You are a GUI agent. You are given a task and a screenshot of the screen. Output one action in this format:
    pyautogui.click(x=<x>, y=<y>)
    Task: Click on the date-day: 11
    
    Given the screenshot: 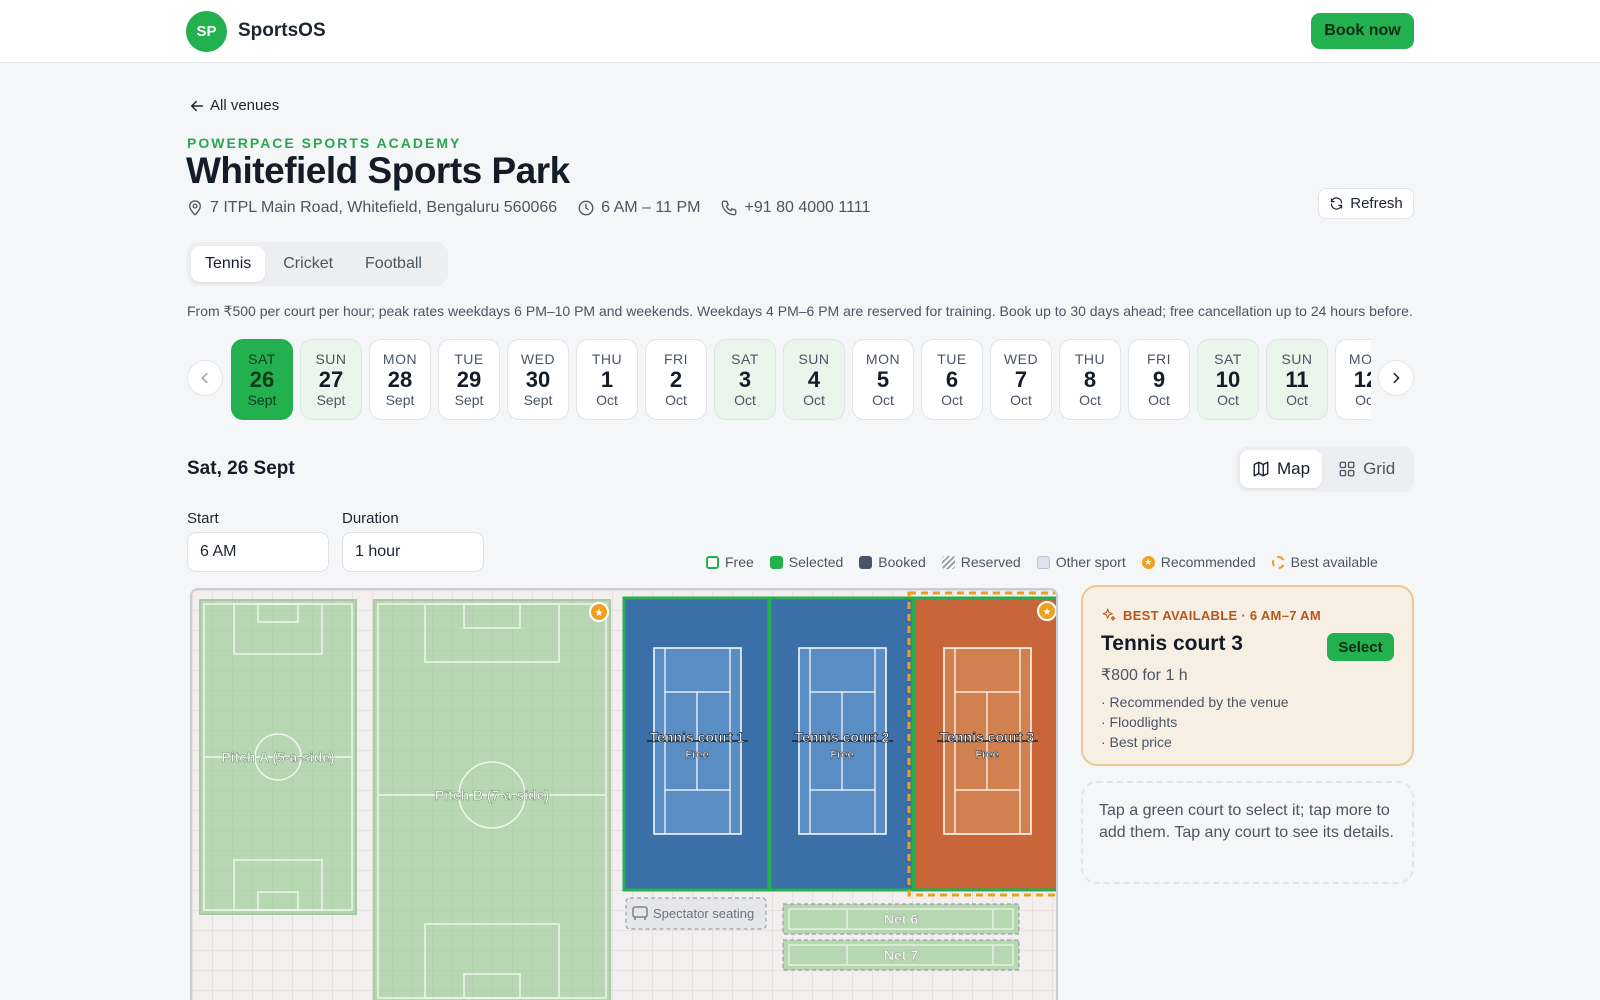 What is the action you would take?
    pyautogui.click(x=1297, y=379)
    